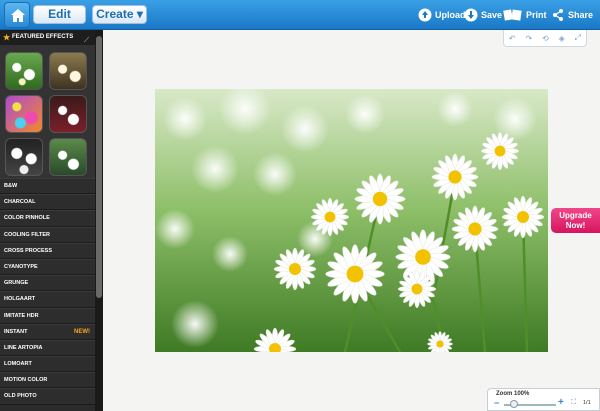  What do you see at coordinates (425, 15) in the screenshot?
I see `upload-icon` at bounding box center [425, 15].